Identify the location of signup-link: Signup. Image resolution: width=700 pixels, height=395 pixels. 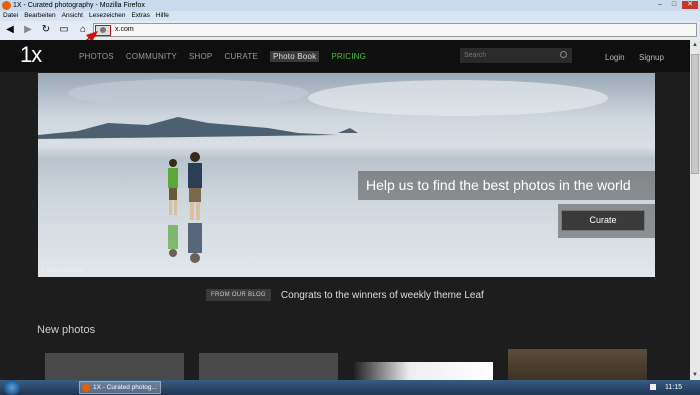
(651, 57).